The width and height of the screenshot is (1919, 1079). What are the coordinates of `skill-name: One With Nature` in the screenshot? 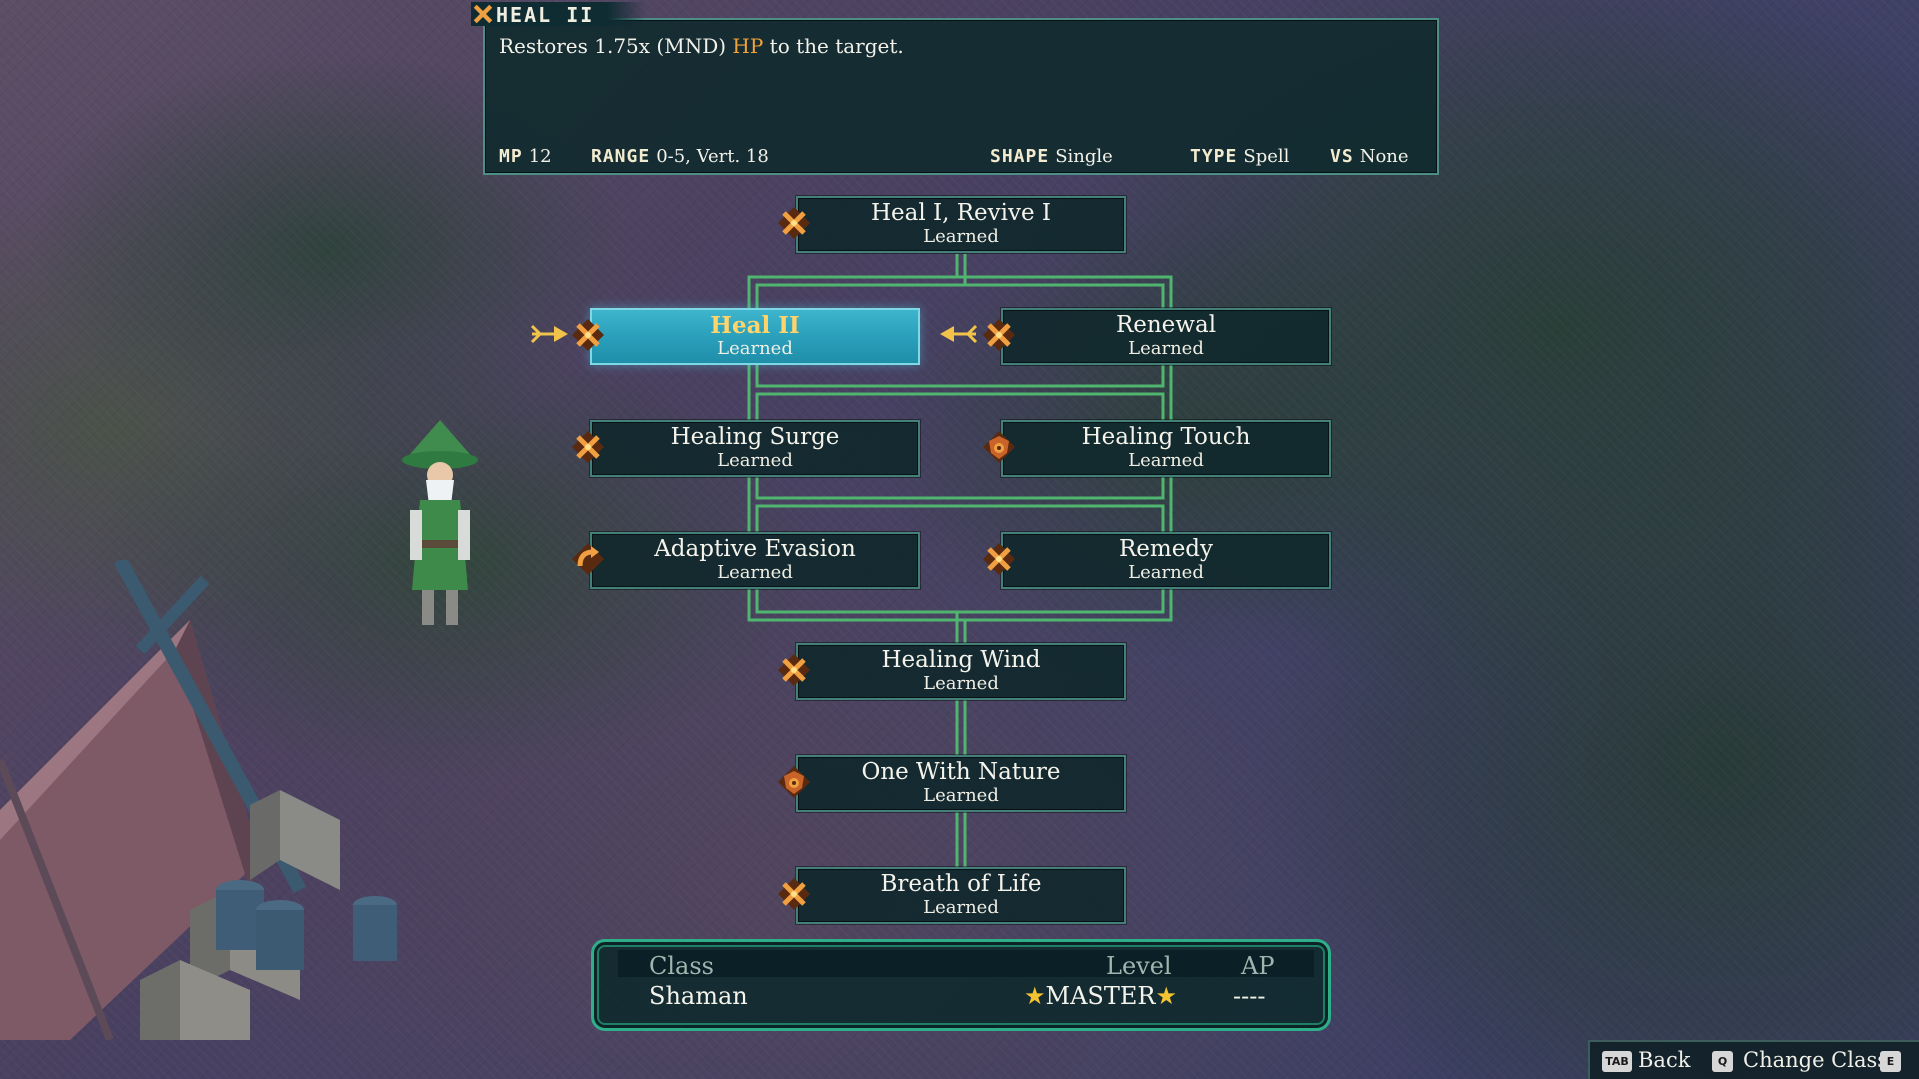 It's located at (961, 772).